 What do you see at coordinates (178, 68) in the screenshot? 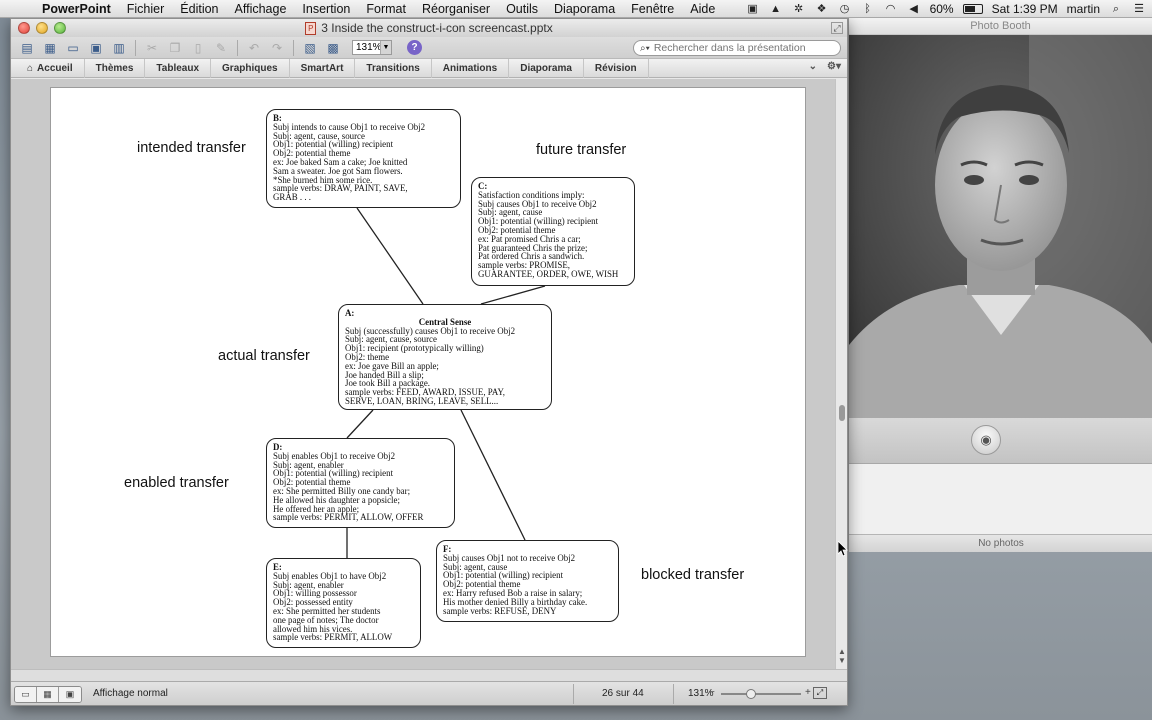
I see `tab-tableaux: Tableaux` at bounding box center [178, 68].